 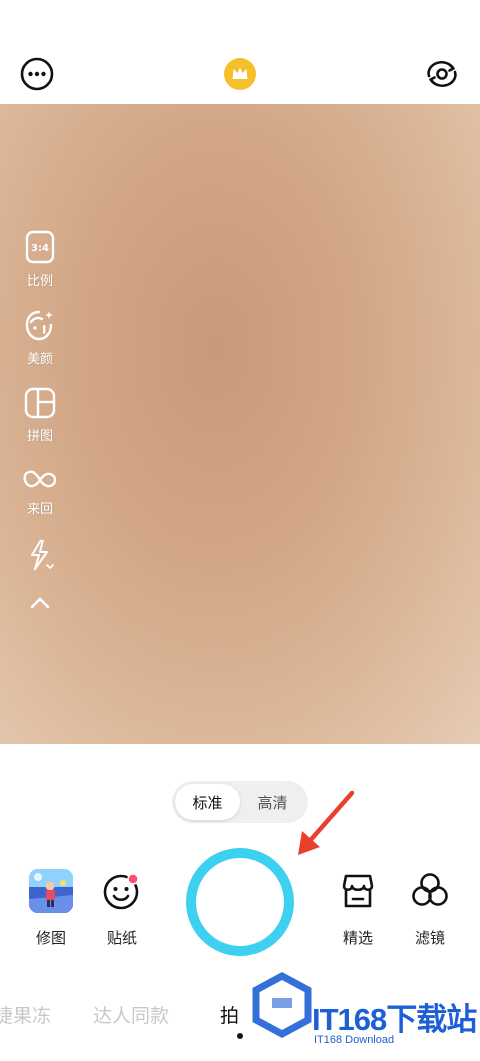 What do you see at coordinates (240, 1036) in the screenshot?
I see `active-mode-indicator` at bounding box center [240, 1036].